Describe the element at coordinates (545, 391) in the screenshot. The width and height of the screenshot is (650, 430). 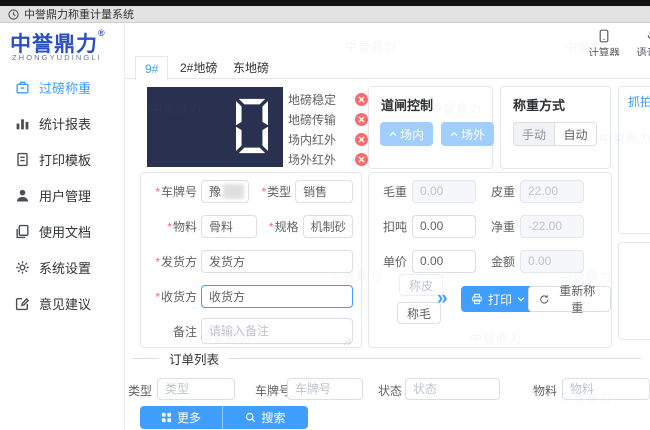
I see `filter-material-label: 物料` at that location.